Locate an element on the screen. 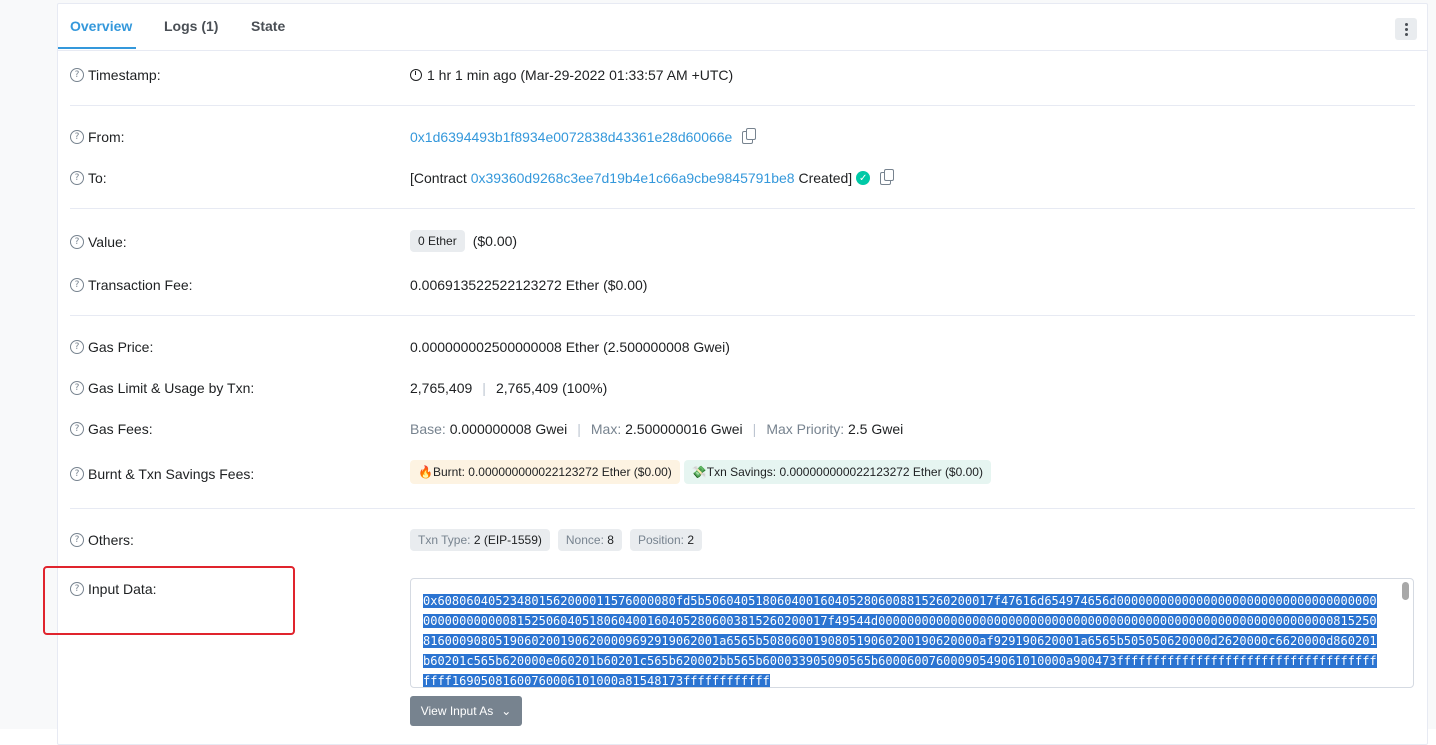  view-input-as-label: View Input As is located at coordinates (457, 711).